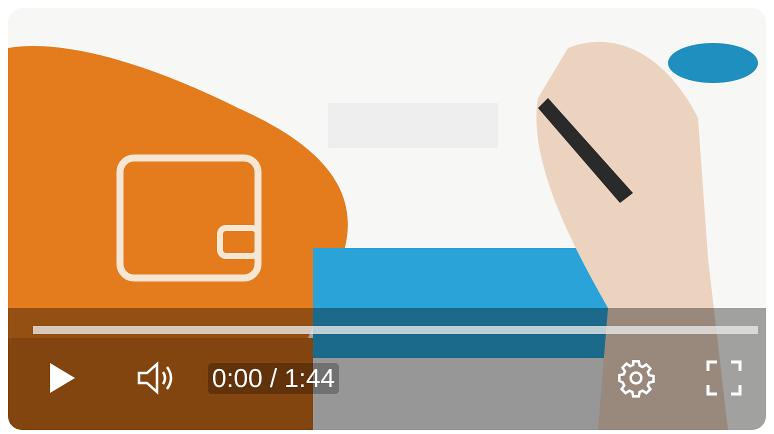  What do you see at coordinates (636, 378) in the screenshot?
I see `settings-button` at bounding box center [636, 378].